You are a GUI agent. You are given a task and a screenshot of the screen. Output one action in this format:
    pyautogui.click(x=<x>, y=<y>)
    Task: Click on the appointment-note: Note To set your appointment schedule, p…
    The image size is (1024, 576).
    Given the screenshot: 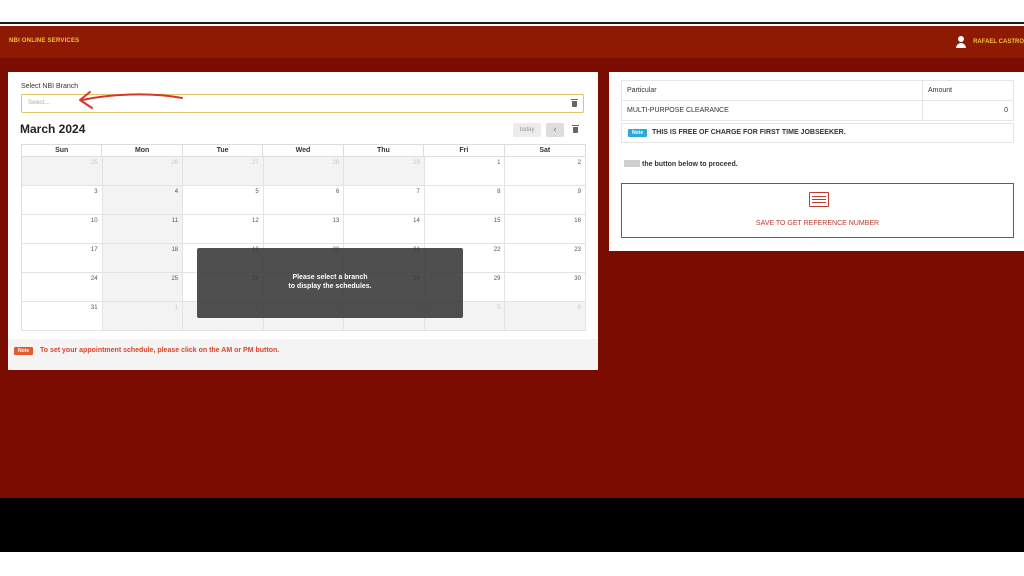 What is the action you would take?
    pyautogui.click(x=303, y=354)
    